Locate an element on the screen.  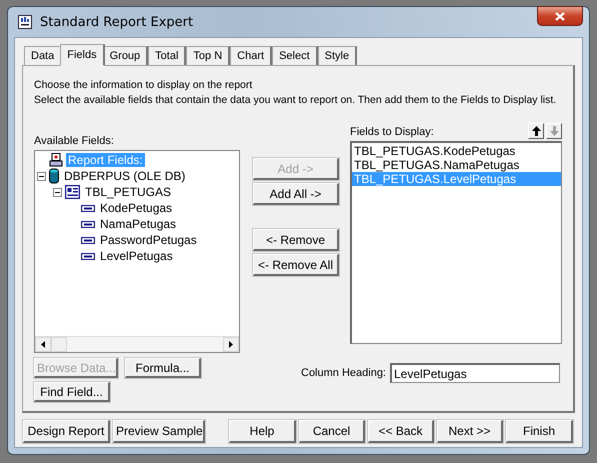
instruction-text: Select the available fields that contain the data you want to report on. Then add them to the Fields to Display list. is located at coordinates (295, 100).